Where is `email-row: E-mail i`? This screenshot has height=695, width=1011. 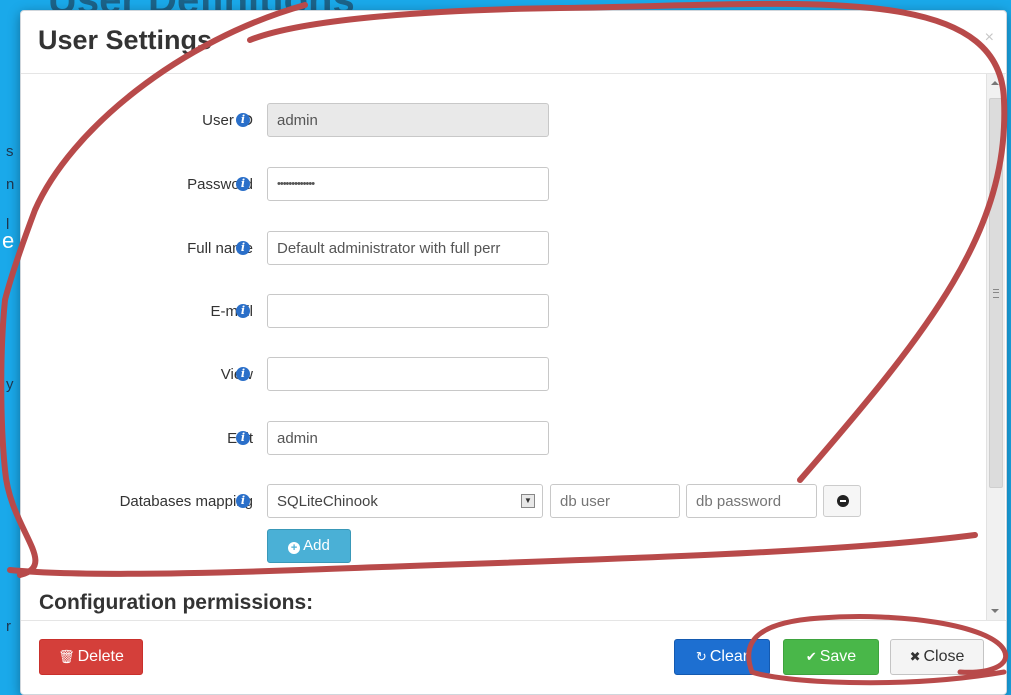 email-row: E-mail i is located at coordinates (503, 312).